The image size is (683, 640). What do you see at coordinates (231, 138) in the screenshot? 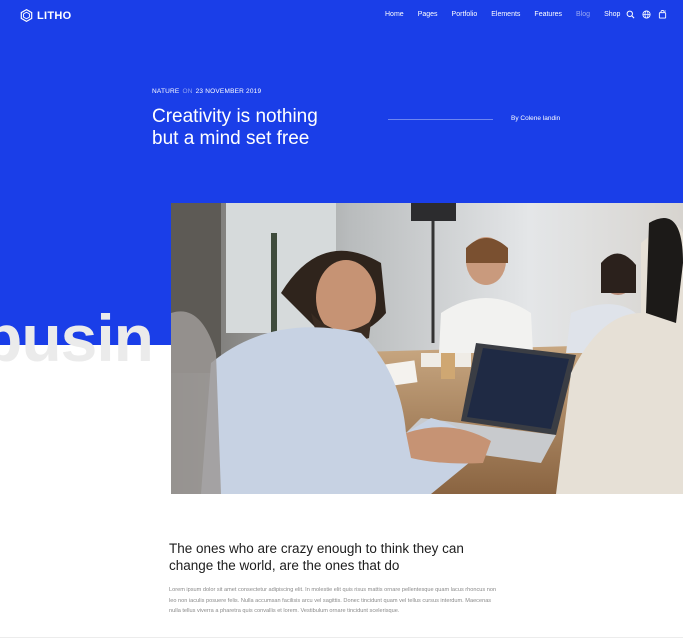
I see `post-title-line2: but a mind set free` at bounding box center [231, 138].